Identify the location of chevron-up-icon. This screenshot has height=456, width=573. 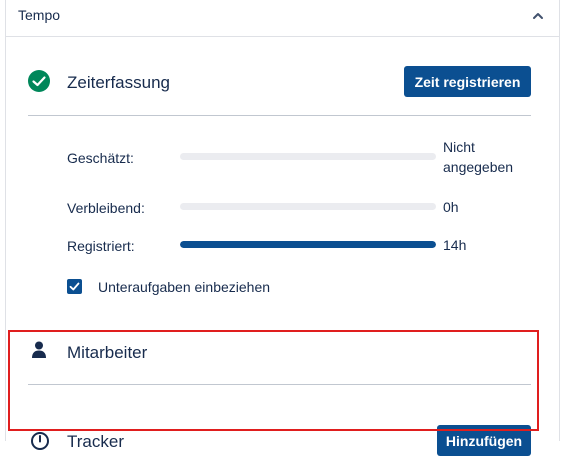
(538, 16).